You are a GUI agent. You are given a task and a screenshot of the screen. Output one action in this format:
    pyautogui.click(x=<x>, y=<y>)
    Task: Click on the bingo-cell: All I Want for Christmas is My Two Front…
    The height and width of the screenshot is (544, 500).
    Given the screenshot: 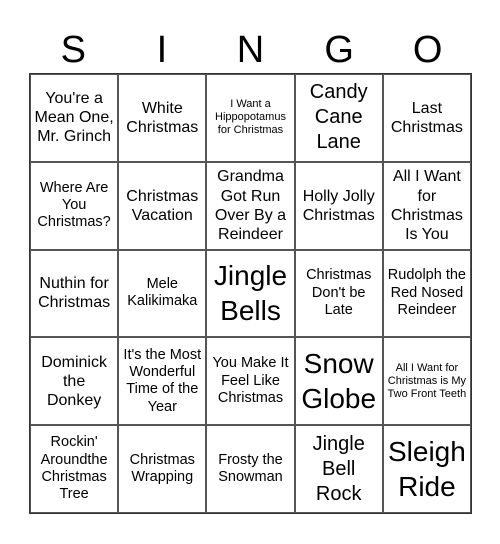 What is the action you would take?
    pyautogui.click(x=426, y=381)
    